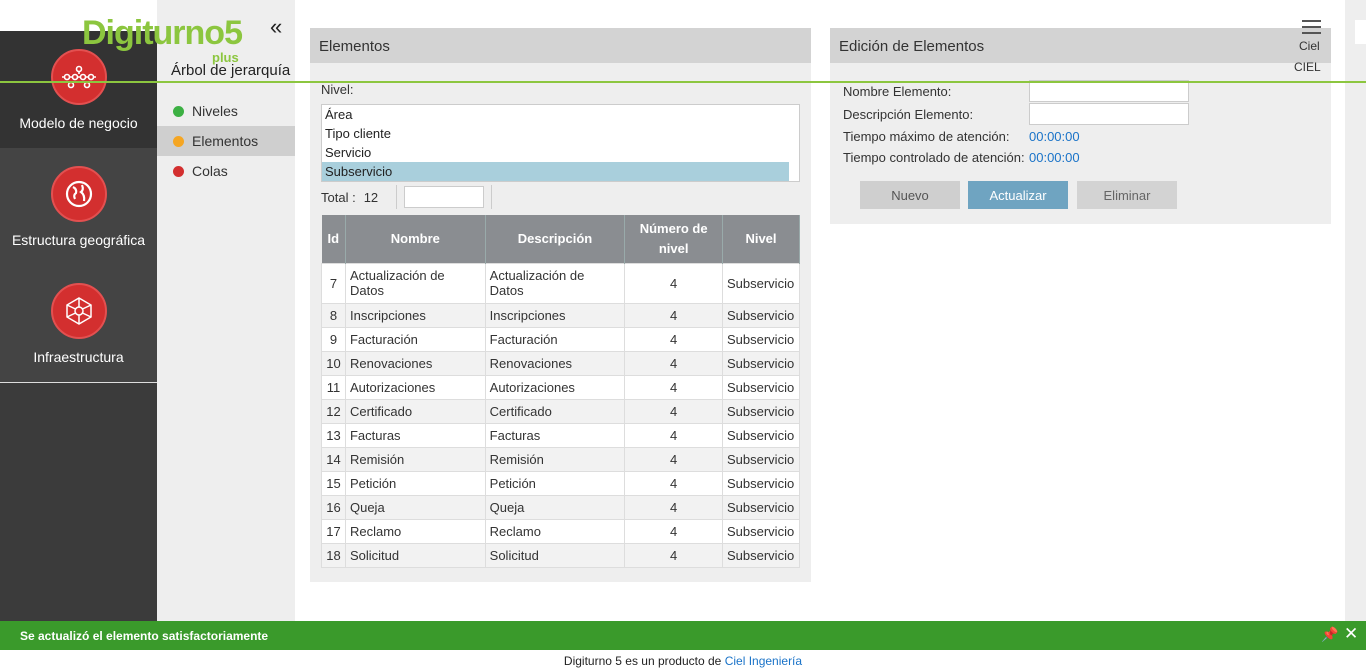 Image resolution: width=1366 pixels, height=670 pixels. Describe the element at coordinates (415, 239) in the screenshot. I see `column-header: Nombre` at that location.